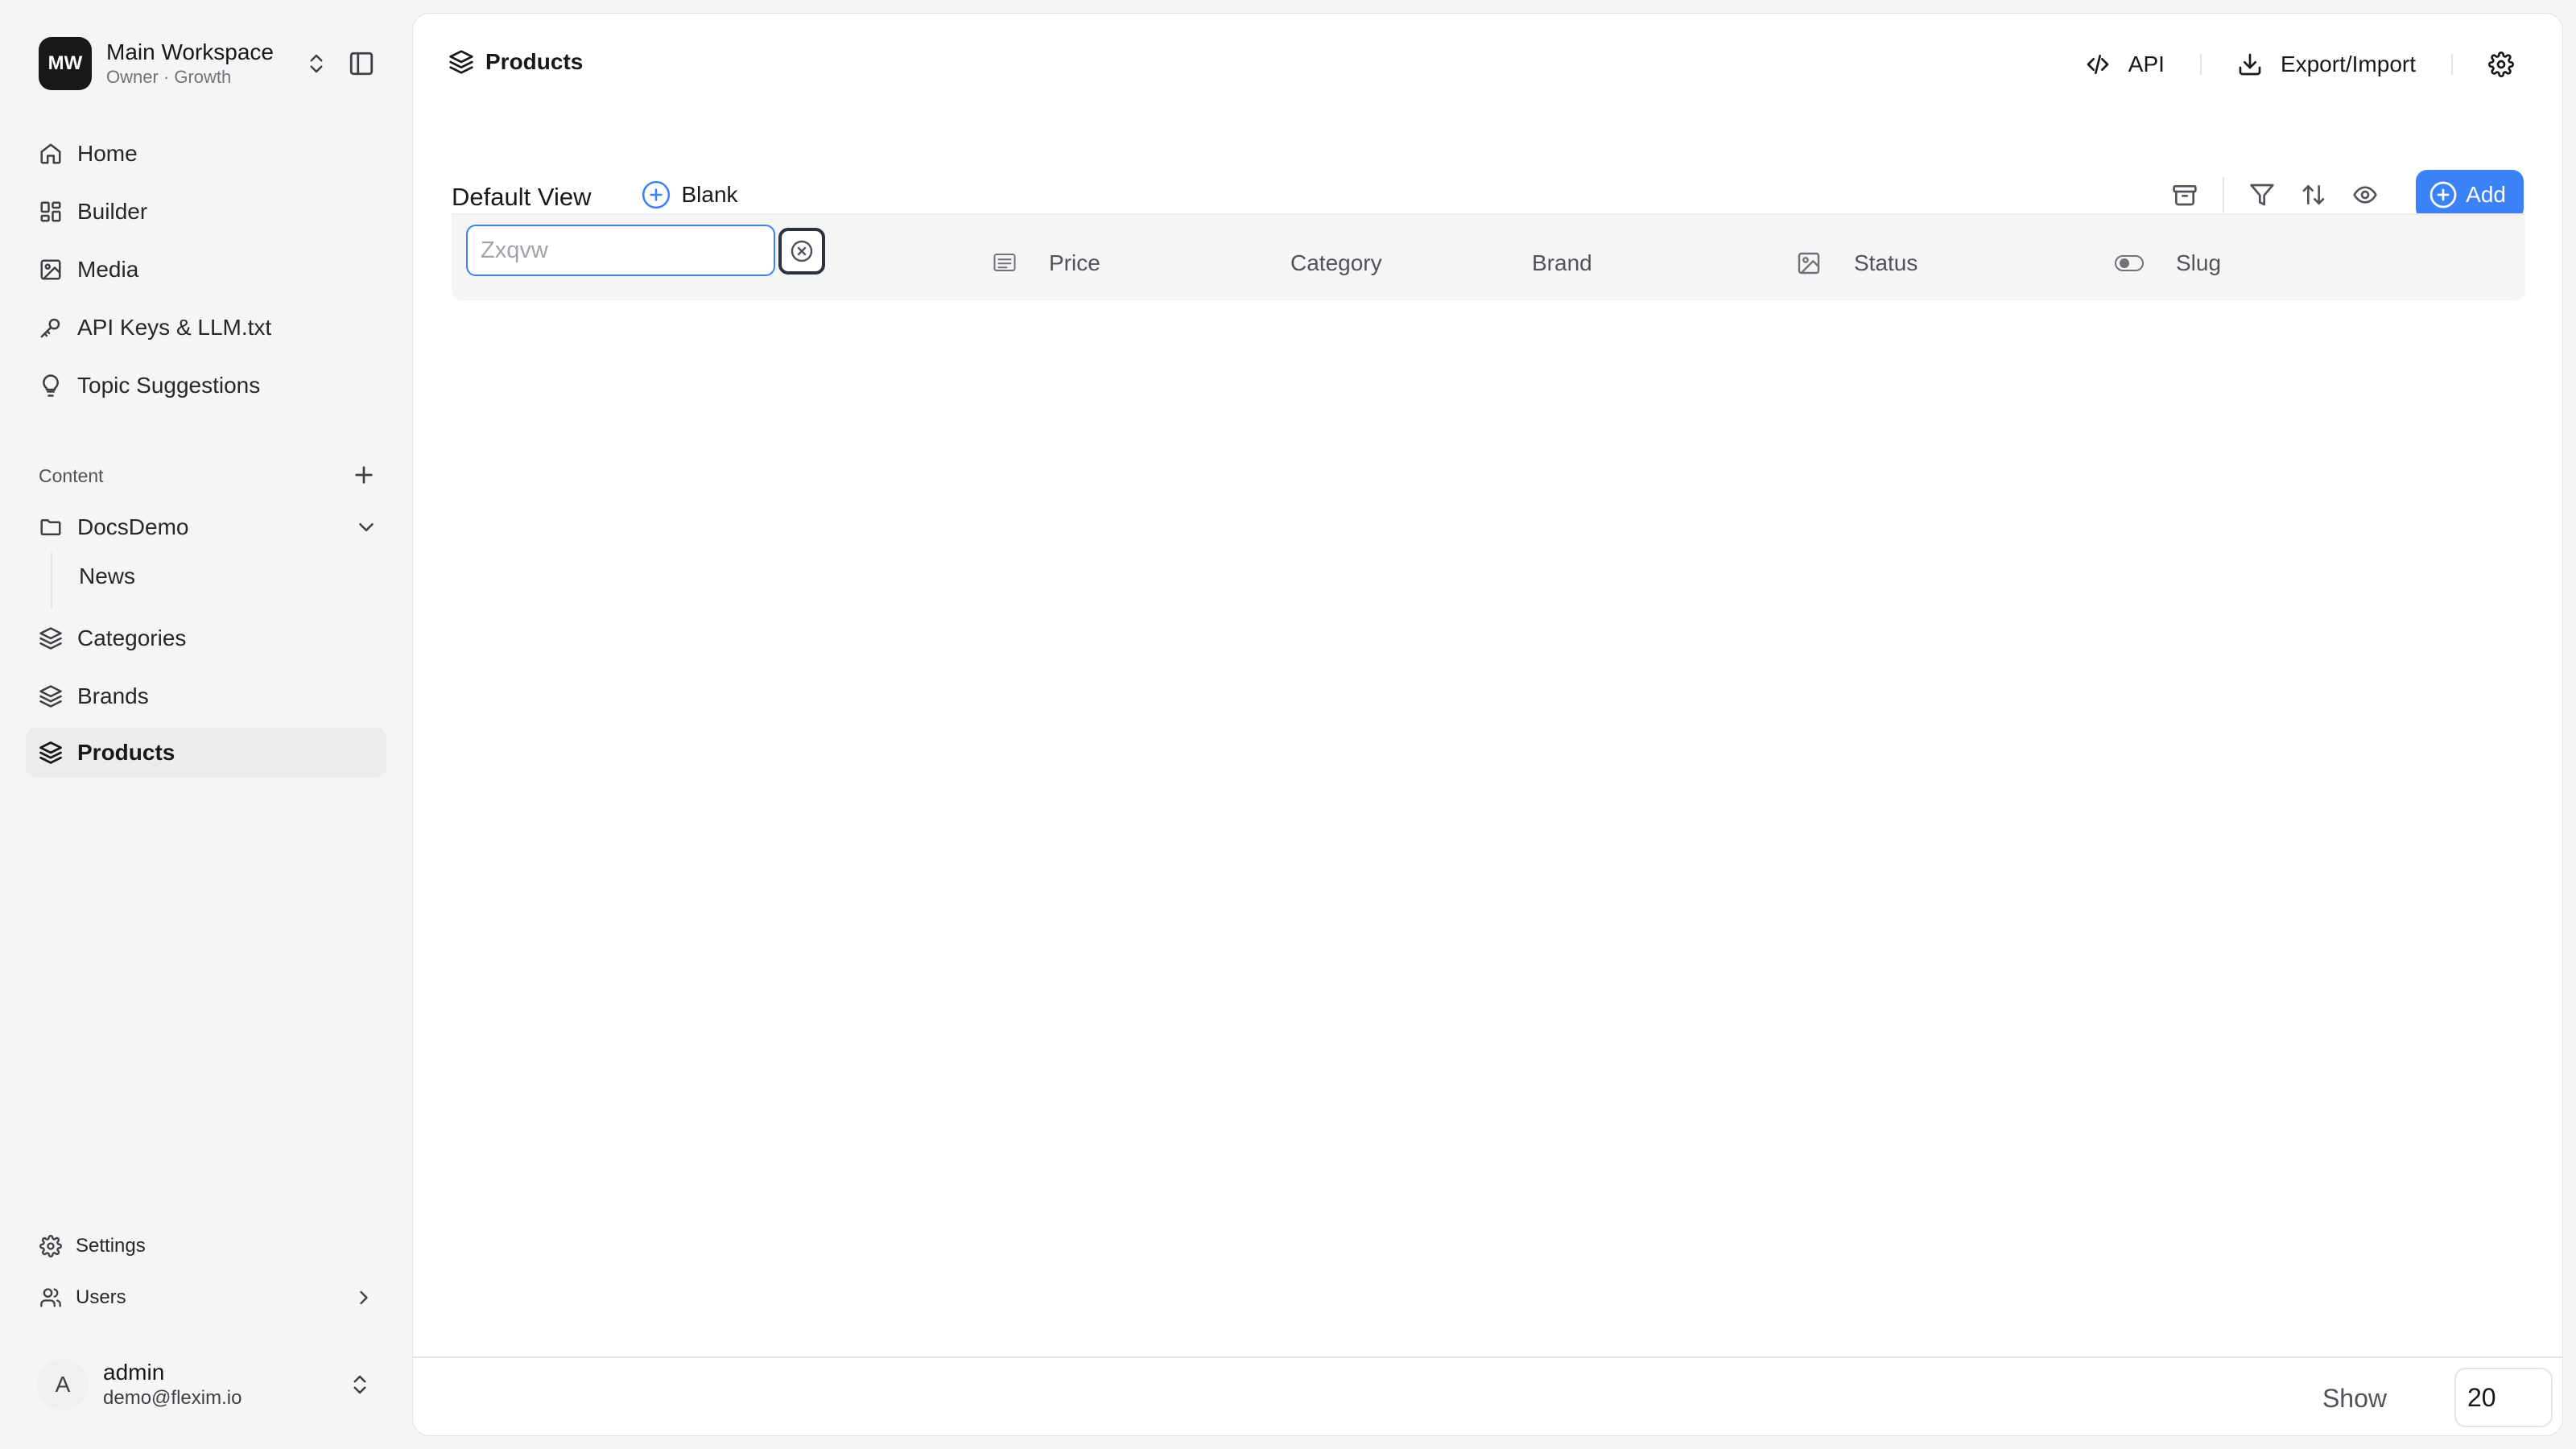 The width and height of the screenshot is (2576, 1449). Describe the element at coordinates (126, 752) in the screenshot. I see `sidebar-item-label: Products` at that location.